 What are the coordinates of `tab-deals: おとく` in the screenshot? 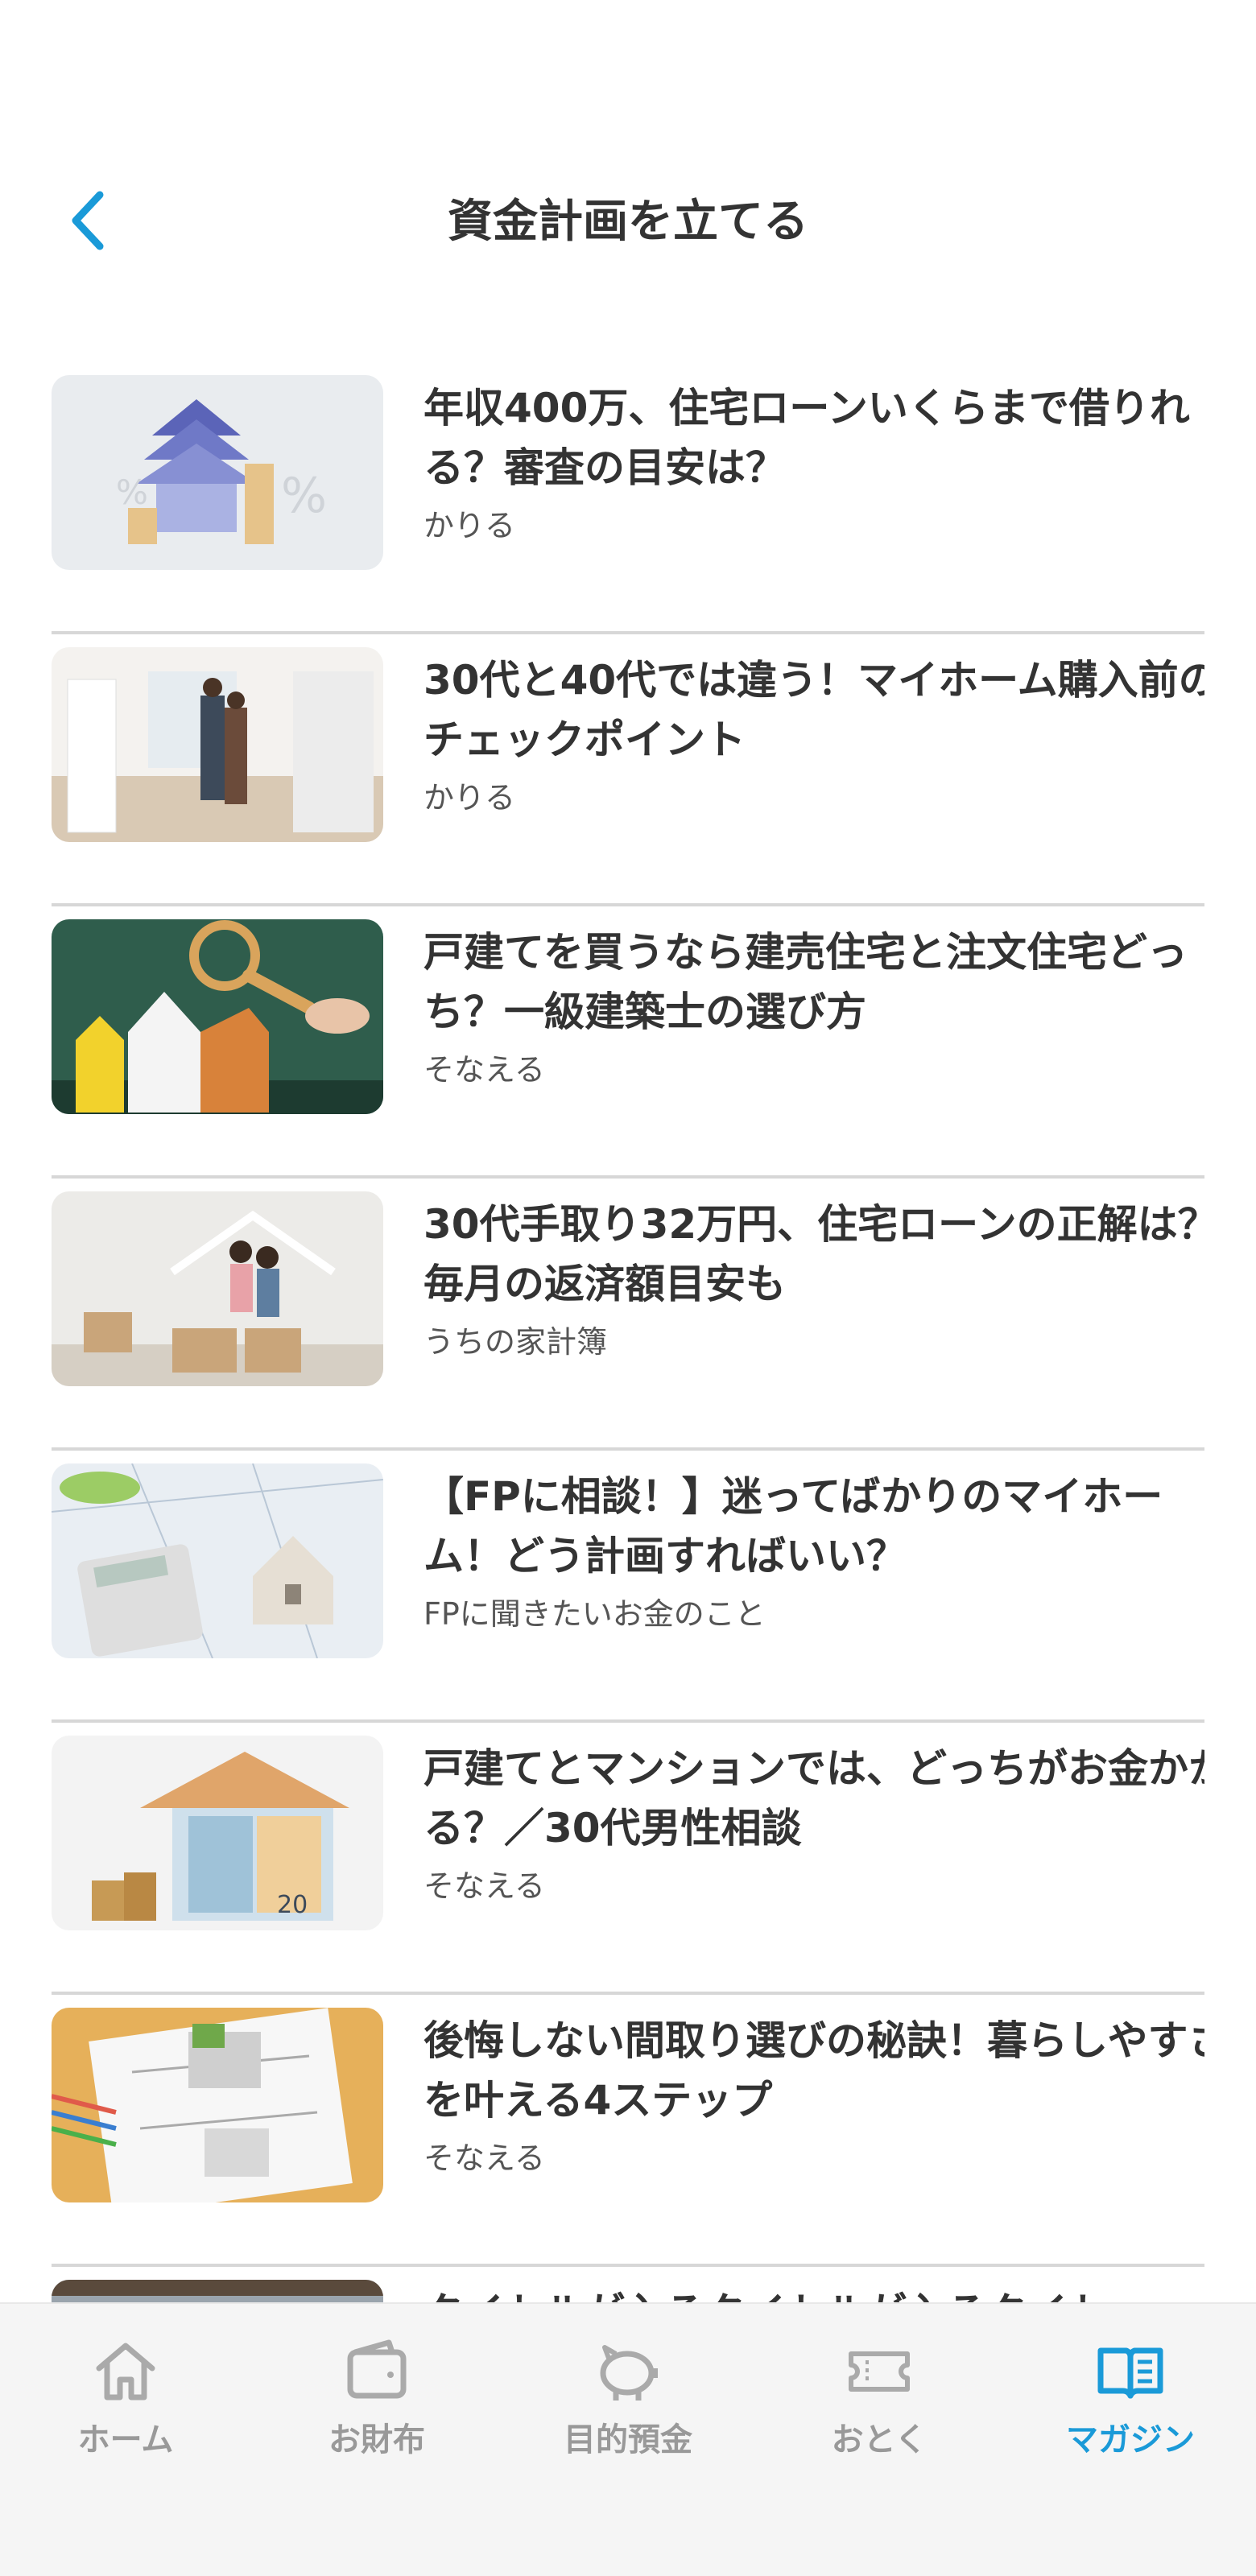 It's located at (879, 2408).